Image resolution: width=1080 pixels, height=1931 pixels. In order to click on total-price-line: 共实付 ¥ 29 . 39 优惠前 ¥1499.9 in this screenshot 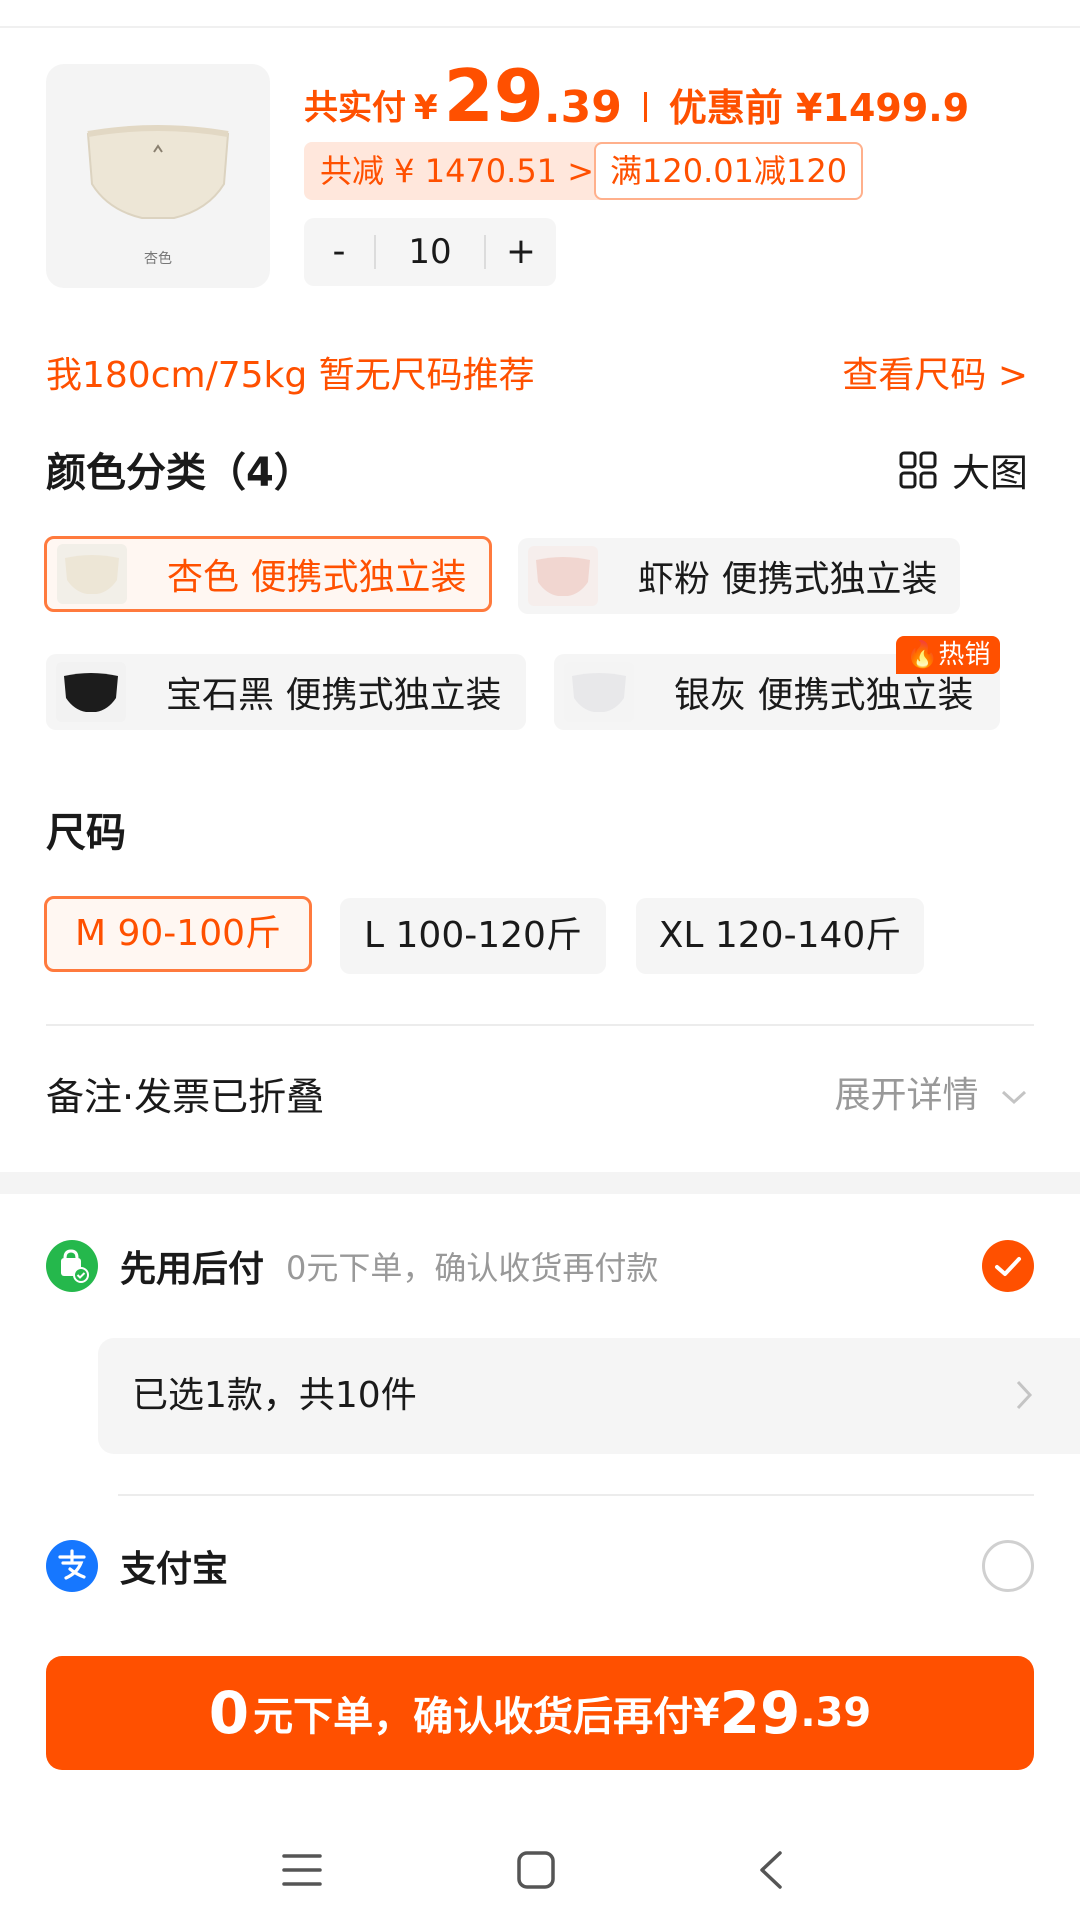, I will do `click(637, 96)`.